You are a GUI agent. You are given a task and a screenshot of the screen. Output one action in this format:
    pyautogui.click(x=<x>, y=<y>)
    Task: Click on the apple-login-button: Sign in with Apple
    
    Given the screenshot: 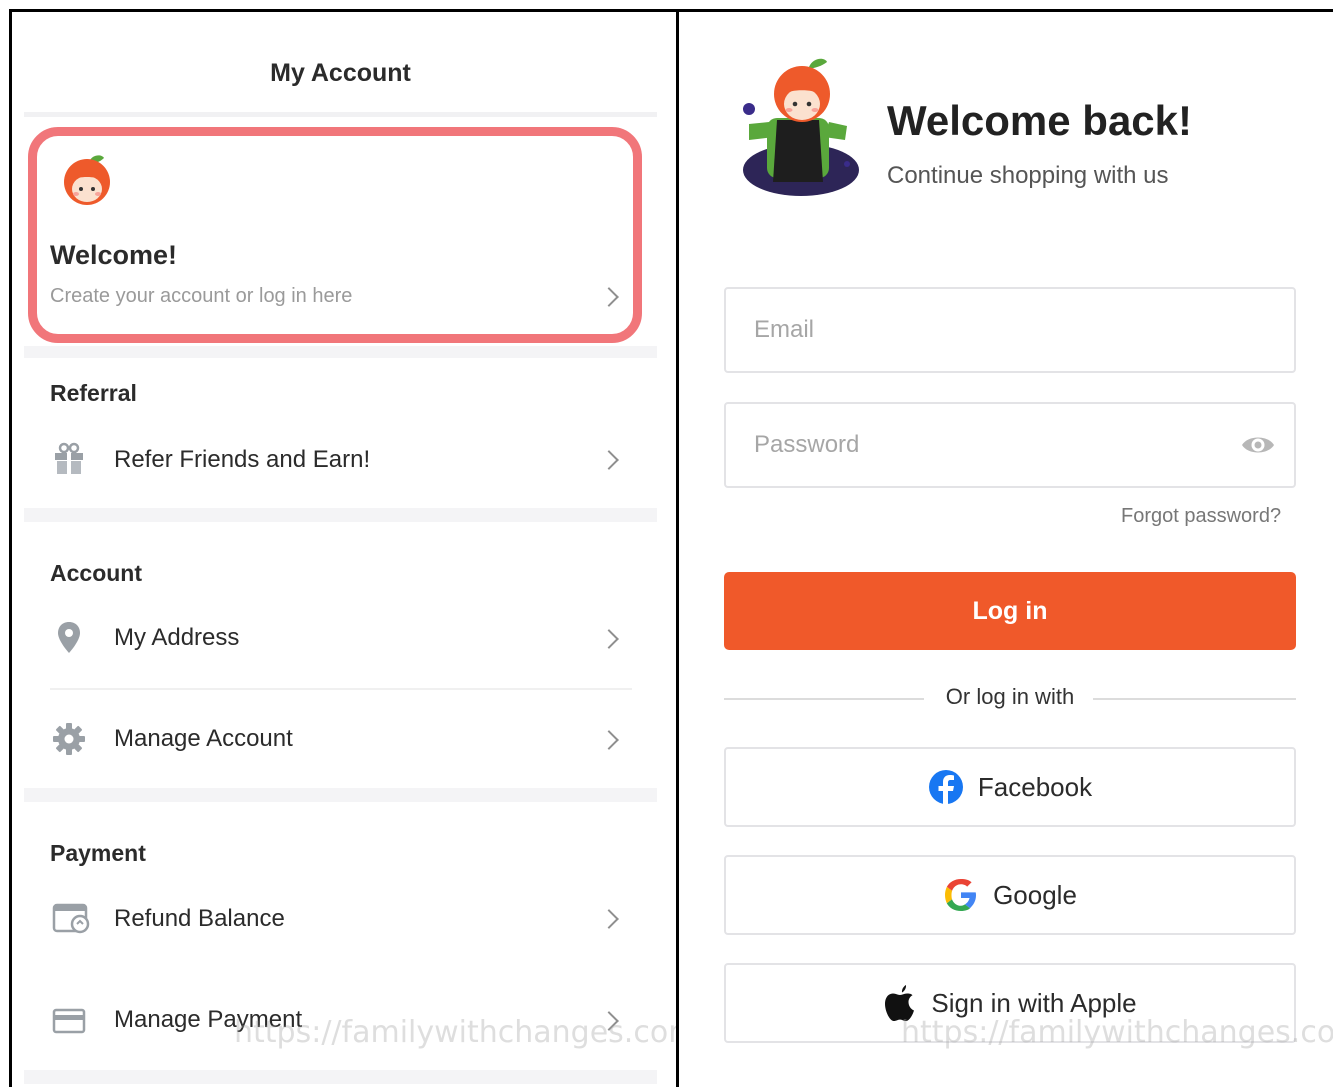 What is the action you would take?
    pyautogui.click(x=1010, y=1003)
    